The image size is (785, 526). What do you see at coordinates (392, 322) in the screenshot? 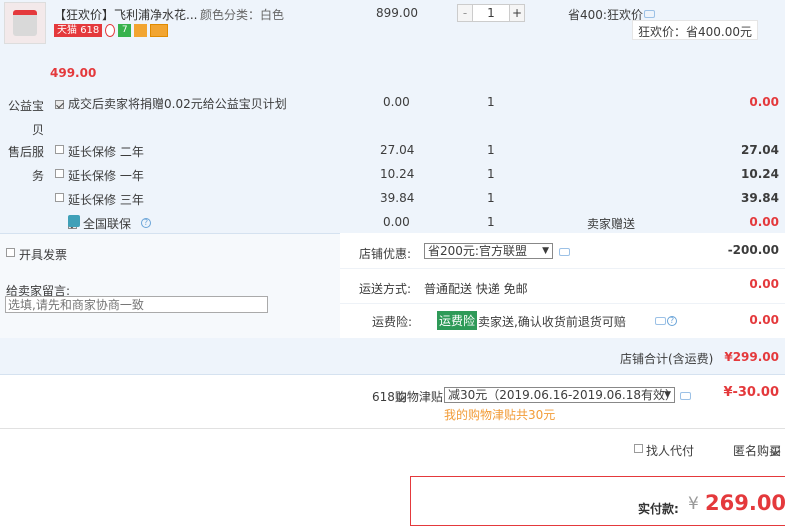
I see `insurance-label: 运费险:` at bounding box center [392, 322].